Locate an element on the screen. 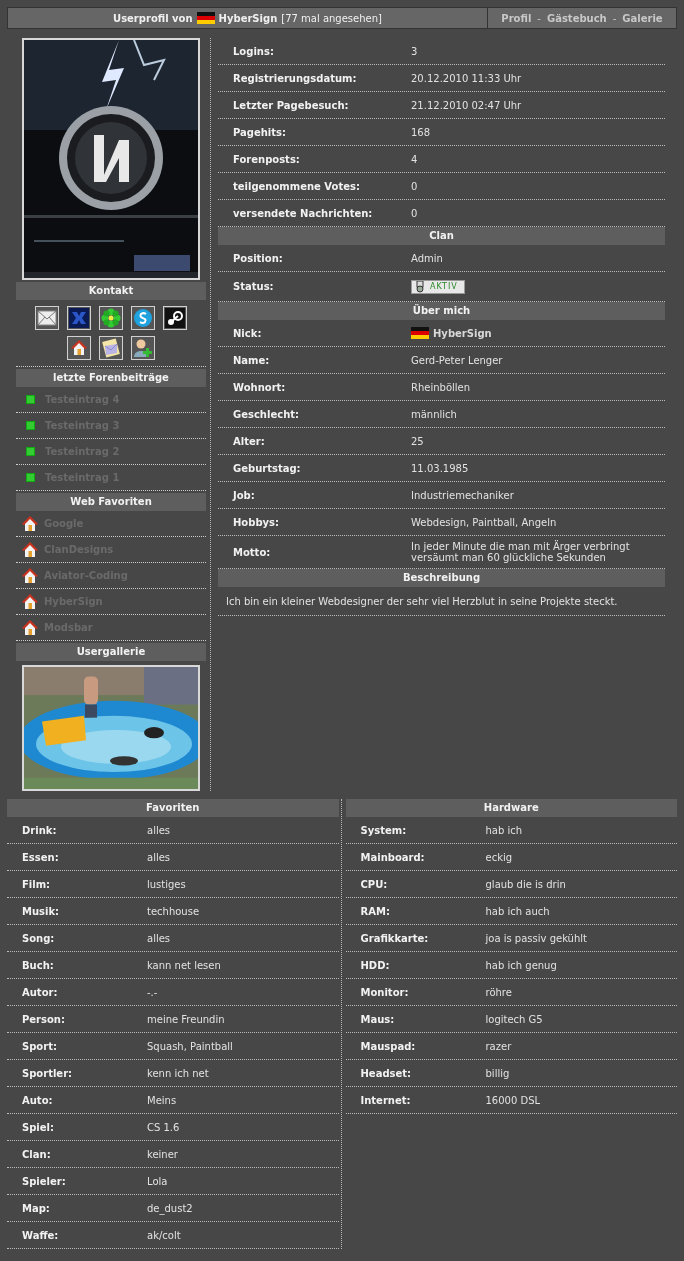 The width and height of the screenshot is (684, 1261). field-value: 20.12.2010 11:33 Uhr is located at coordinates (467, 78).